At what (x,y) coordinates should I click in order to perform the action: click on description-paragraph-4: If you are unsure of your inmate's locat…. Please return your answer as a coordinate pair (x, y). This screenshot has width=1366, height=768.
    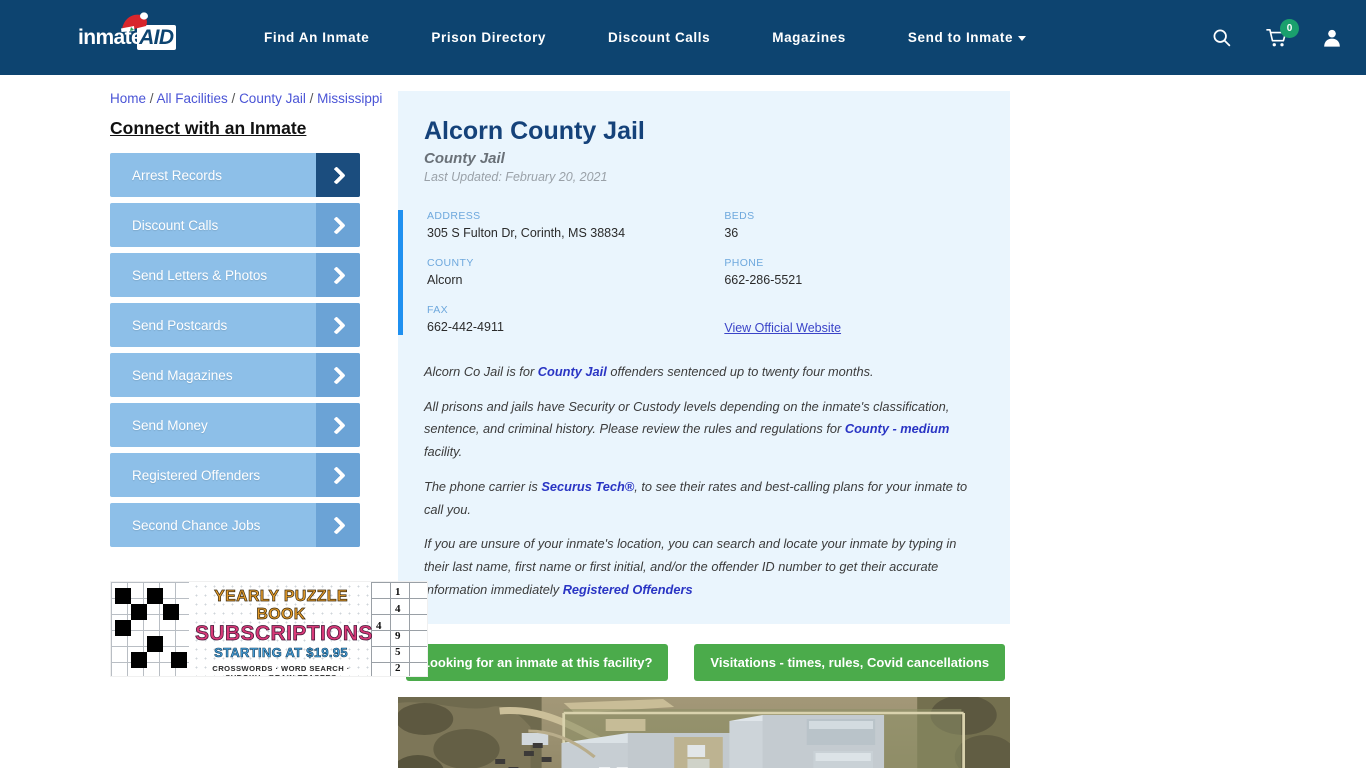
    Looking at the image, I should click on (690, 566).